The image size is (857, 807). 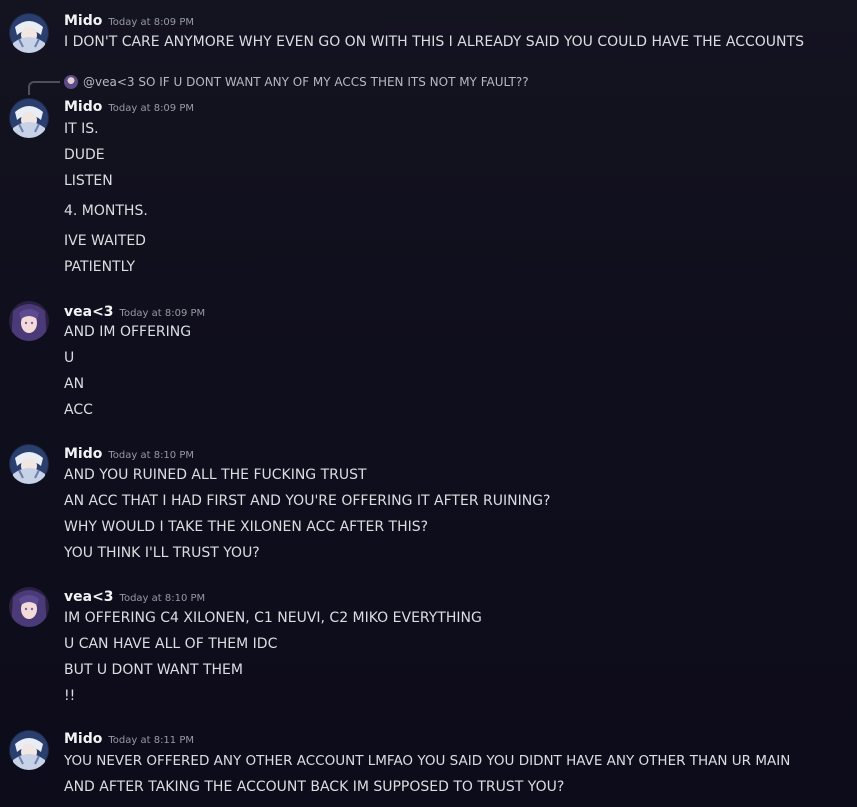 I want to click on message-text: YOU THINK I'LL TRUST YOU?, so click(x=162, y=553).